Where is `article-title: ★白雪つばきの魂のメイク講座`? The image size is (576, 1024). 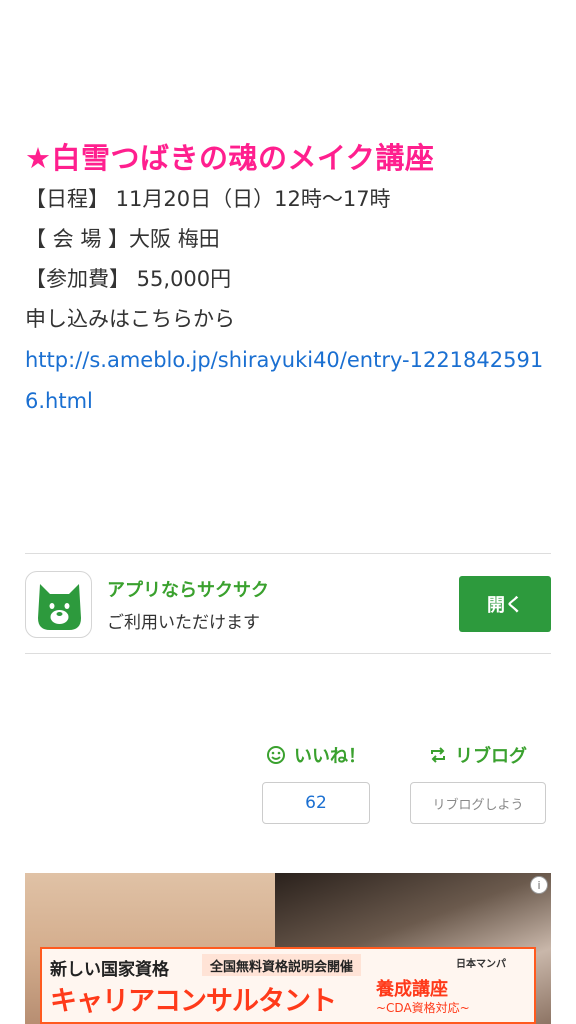
article-title: ★白雪つばきの魂のメイク講座 is located at coordinates (230, 158).